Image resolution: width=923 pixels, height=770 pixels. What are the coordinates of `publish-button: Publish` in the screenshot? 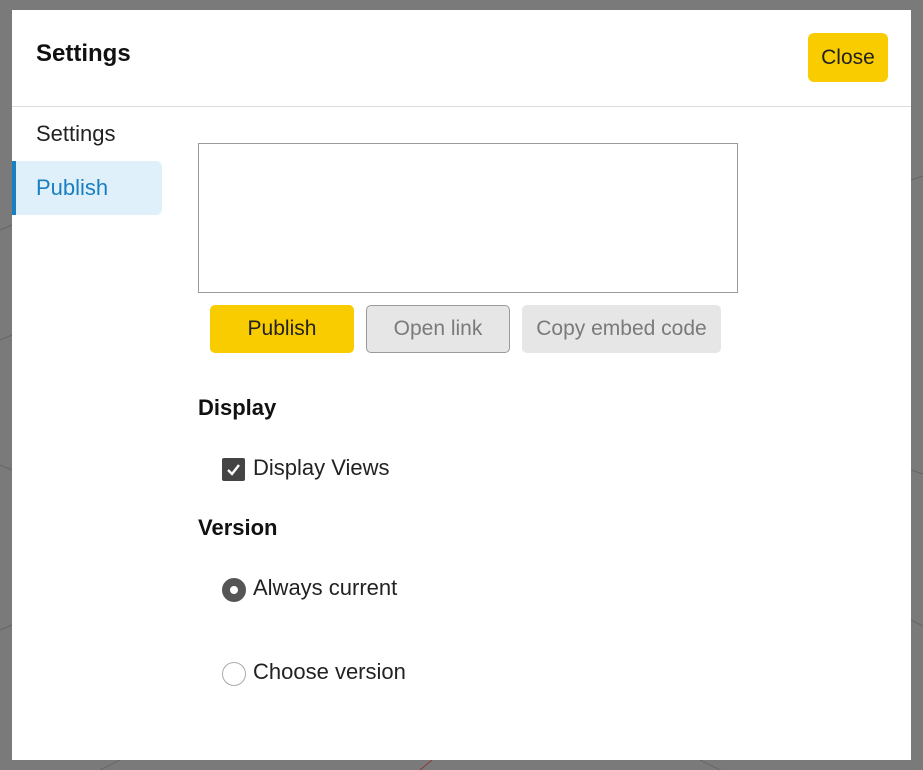 It's located at (282, 329).